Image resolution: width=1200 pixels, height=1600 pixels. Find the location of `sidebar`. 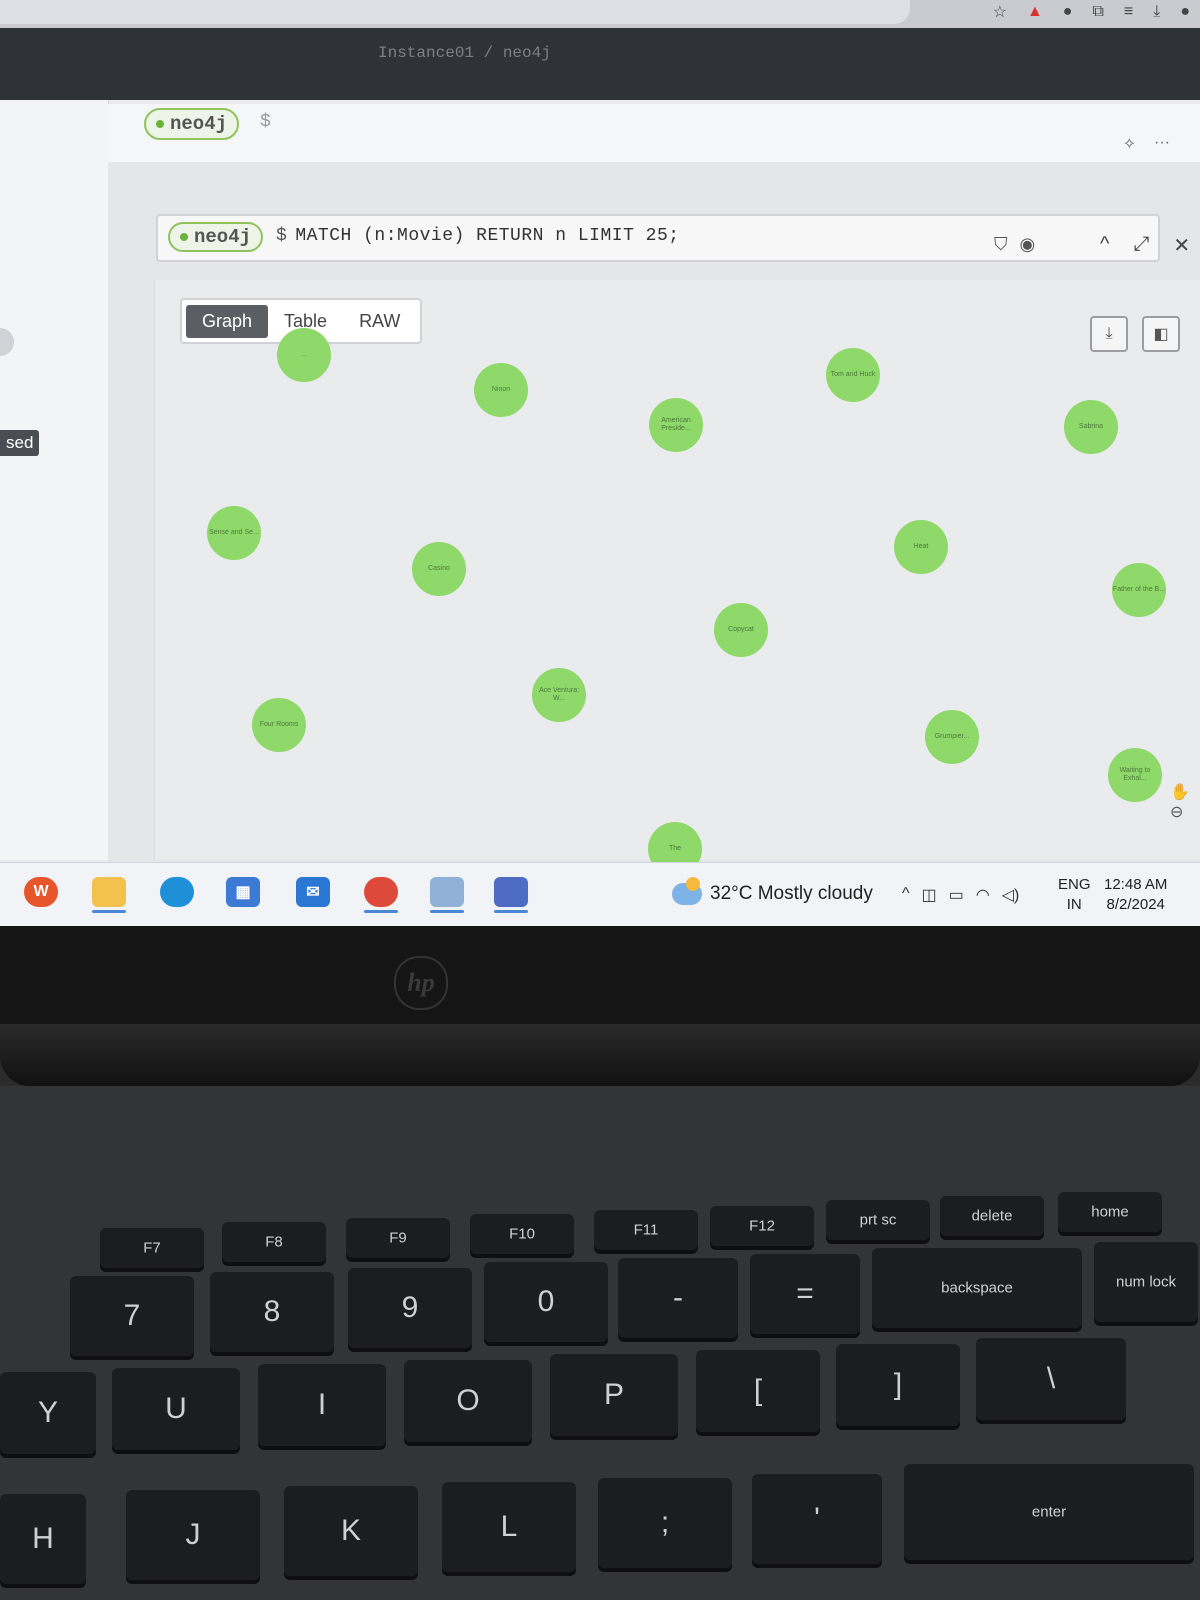

sidebar is located at coordinates (54, 480).